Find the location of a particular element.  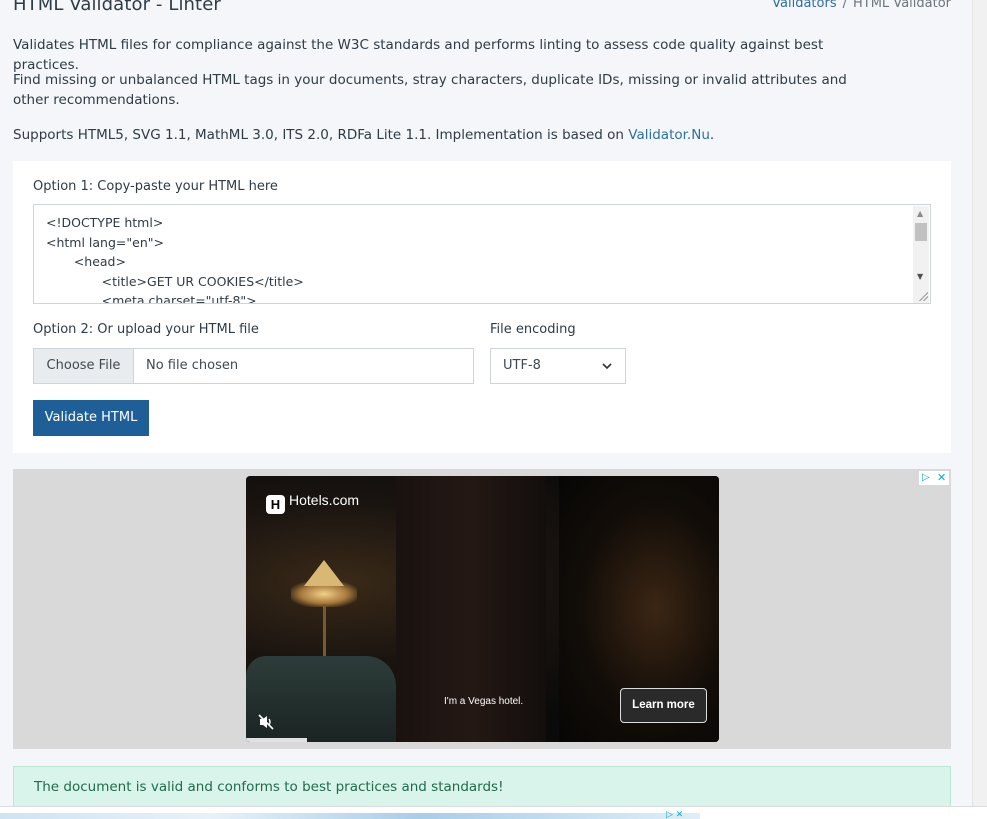

chevron-down-icon is located at coordinates (607, 366).